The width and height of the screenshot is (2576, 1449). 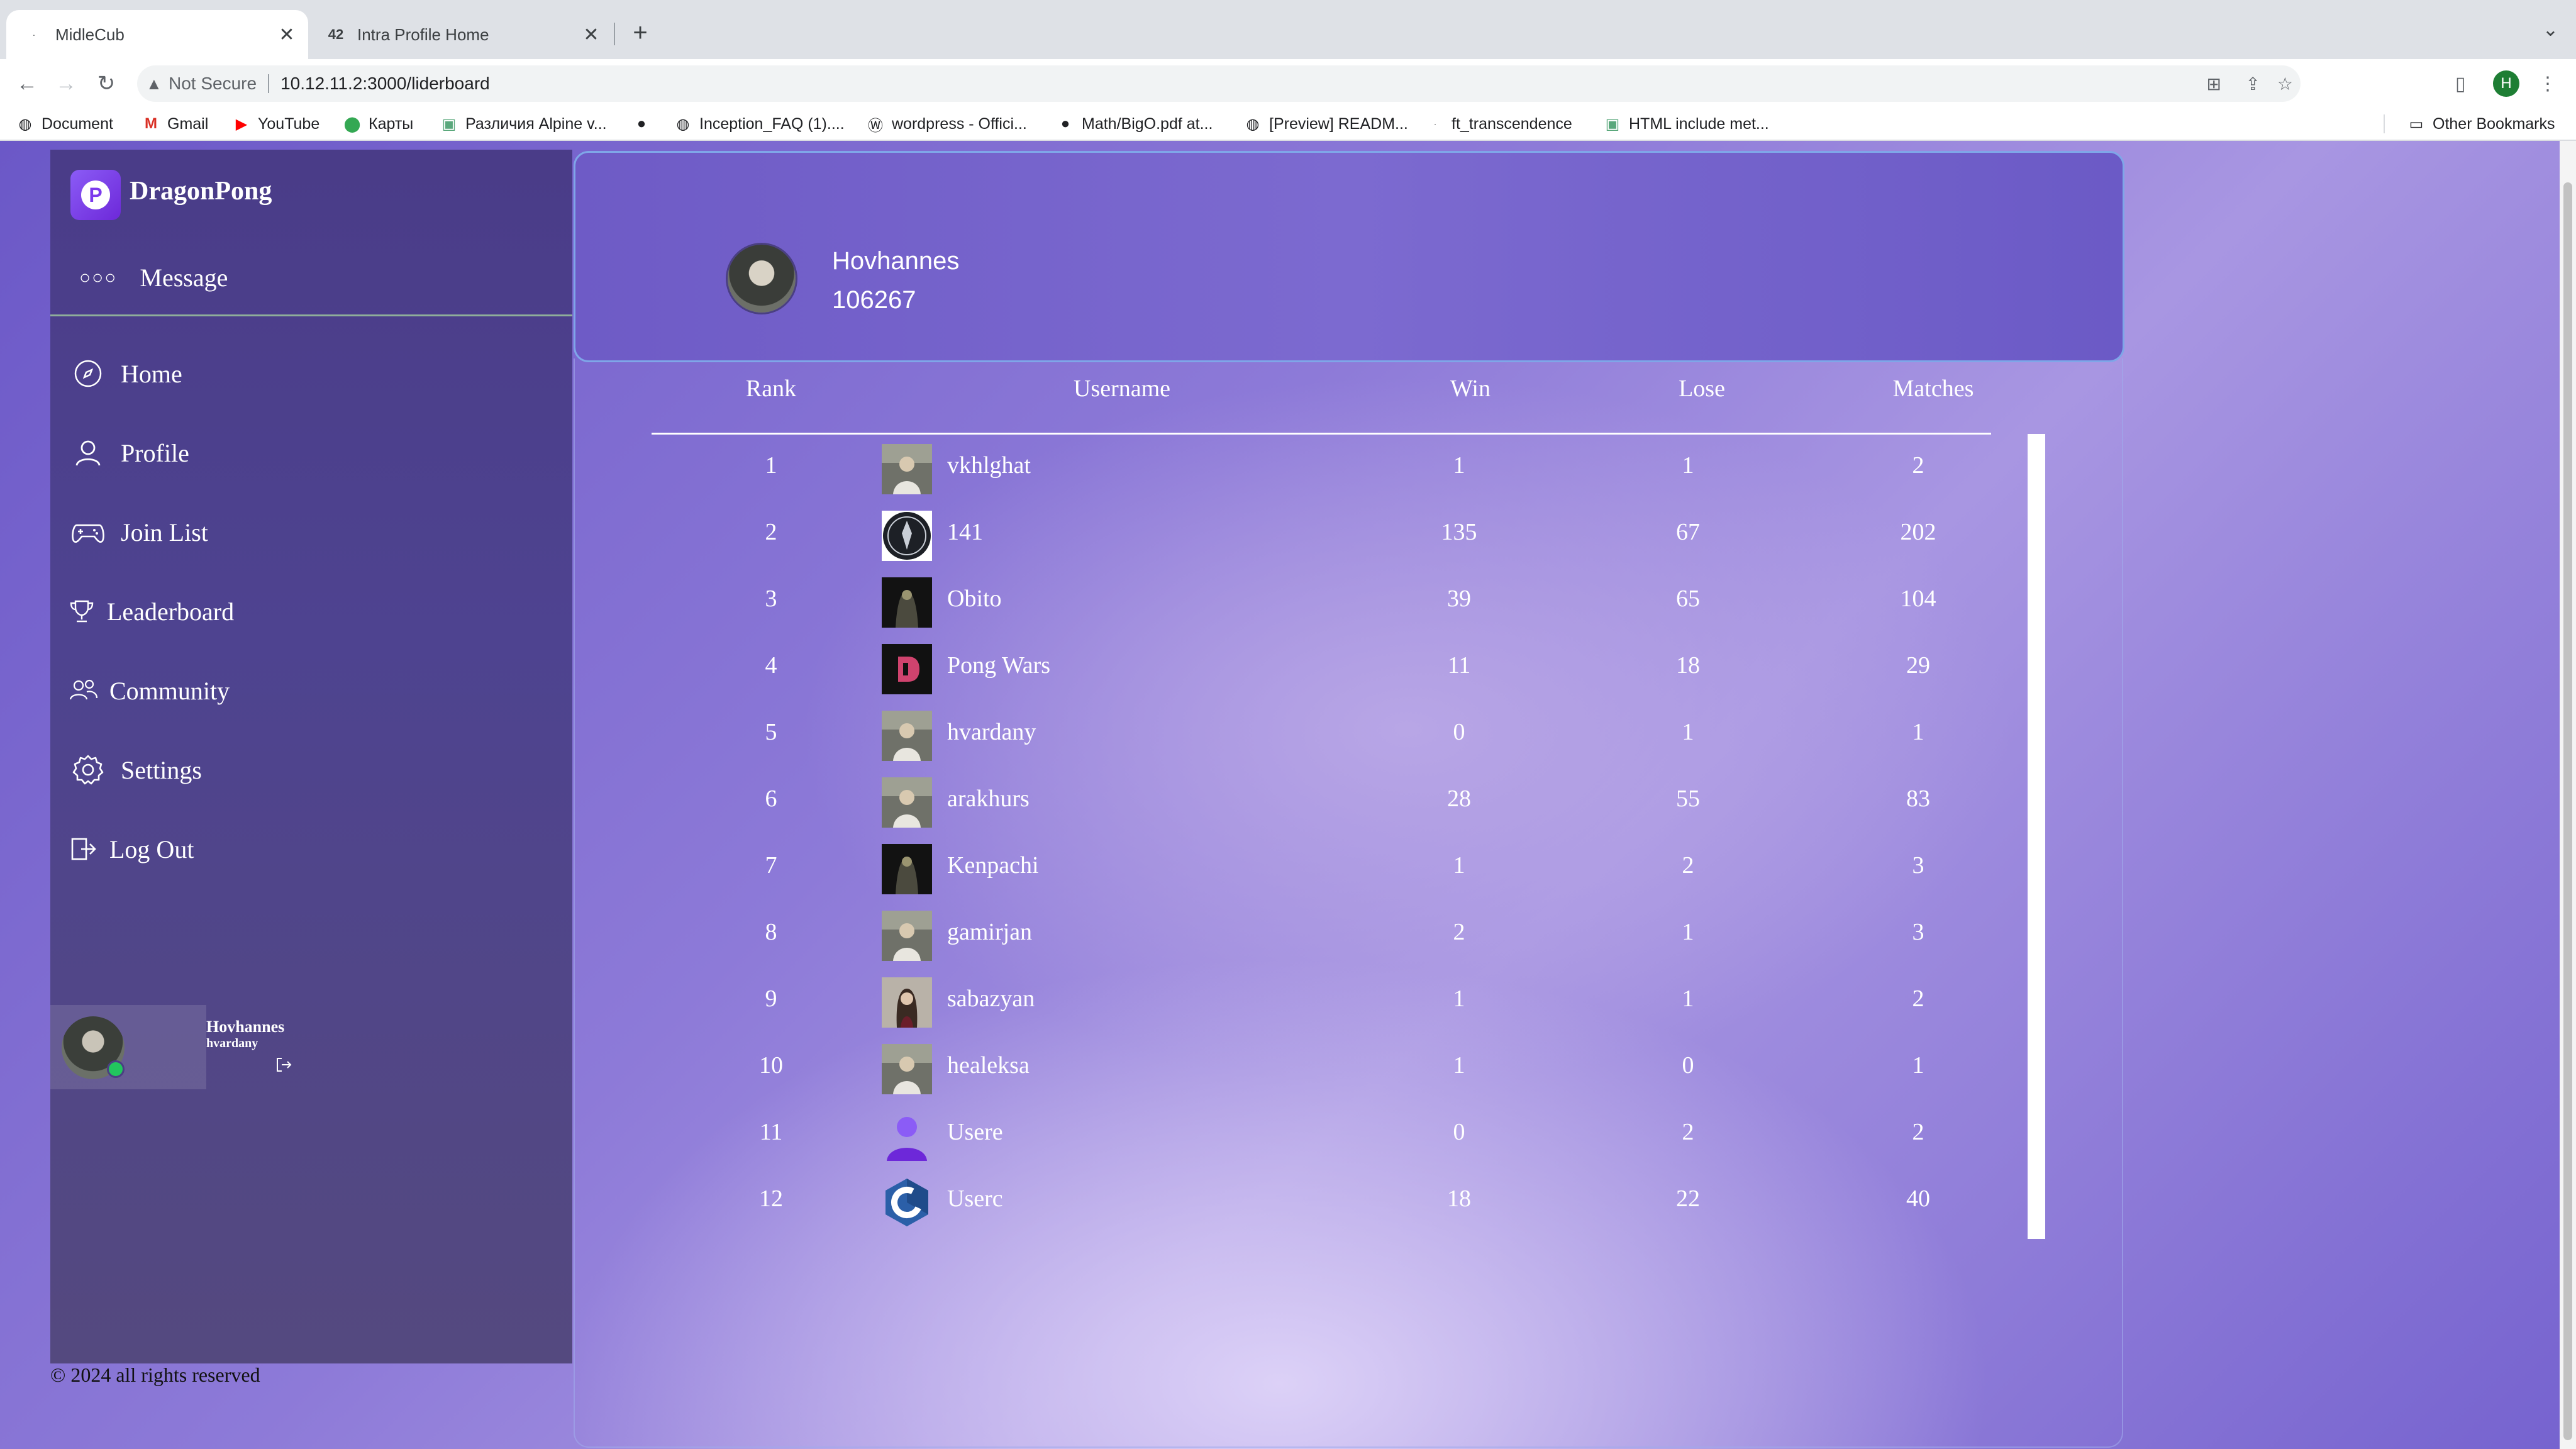 I want to click on username-cell: Userc, so click(x=975, y=1199).